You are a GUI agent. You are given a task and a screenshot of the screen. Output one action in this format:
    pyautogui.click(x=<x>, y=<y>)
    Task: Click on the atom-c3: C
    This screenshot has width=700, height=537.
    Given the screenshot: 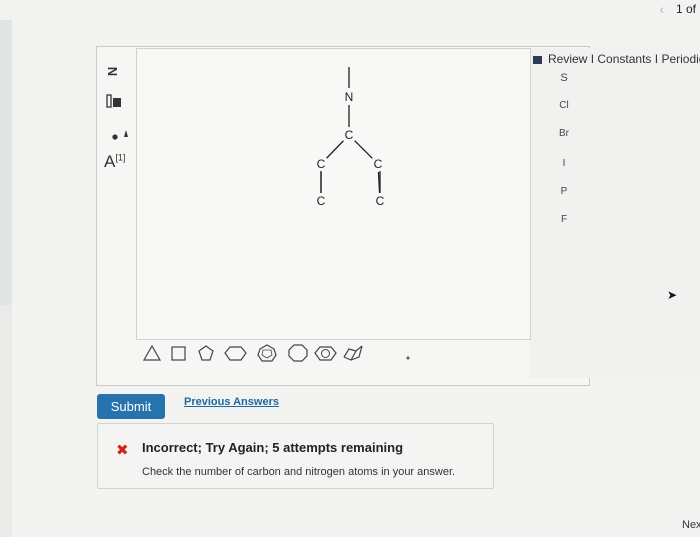 What is the action you would take?
    pyautogui.click(x=378, y=164)
    